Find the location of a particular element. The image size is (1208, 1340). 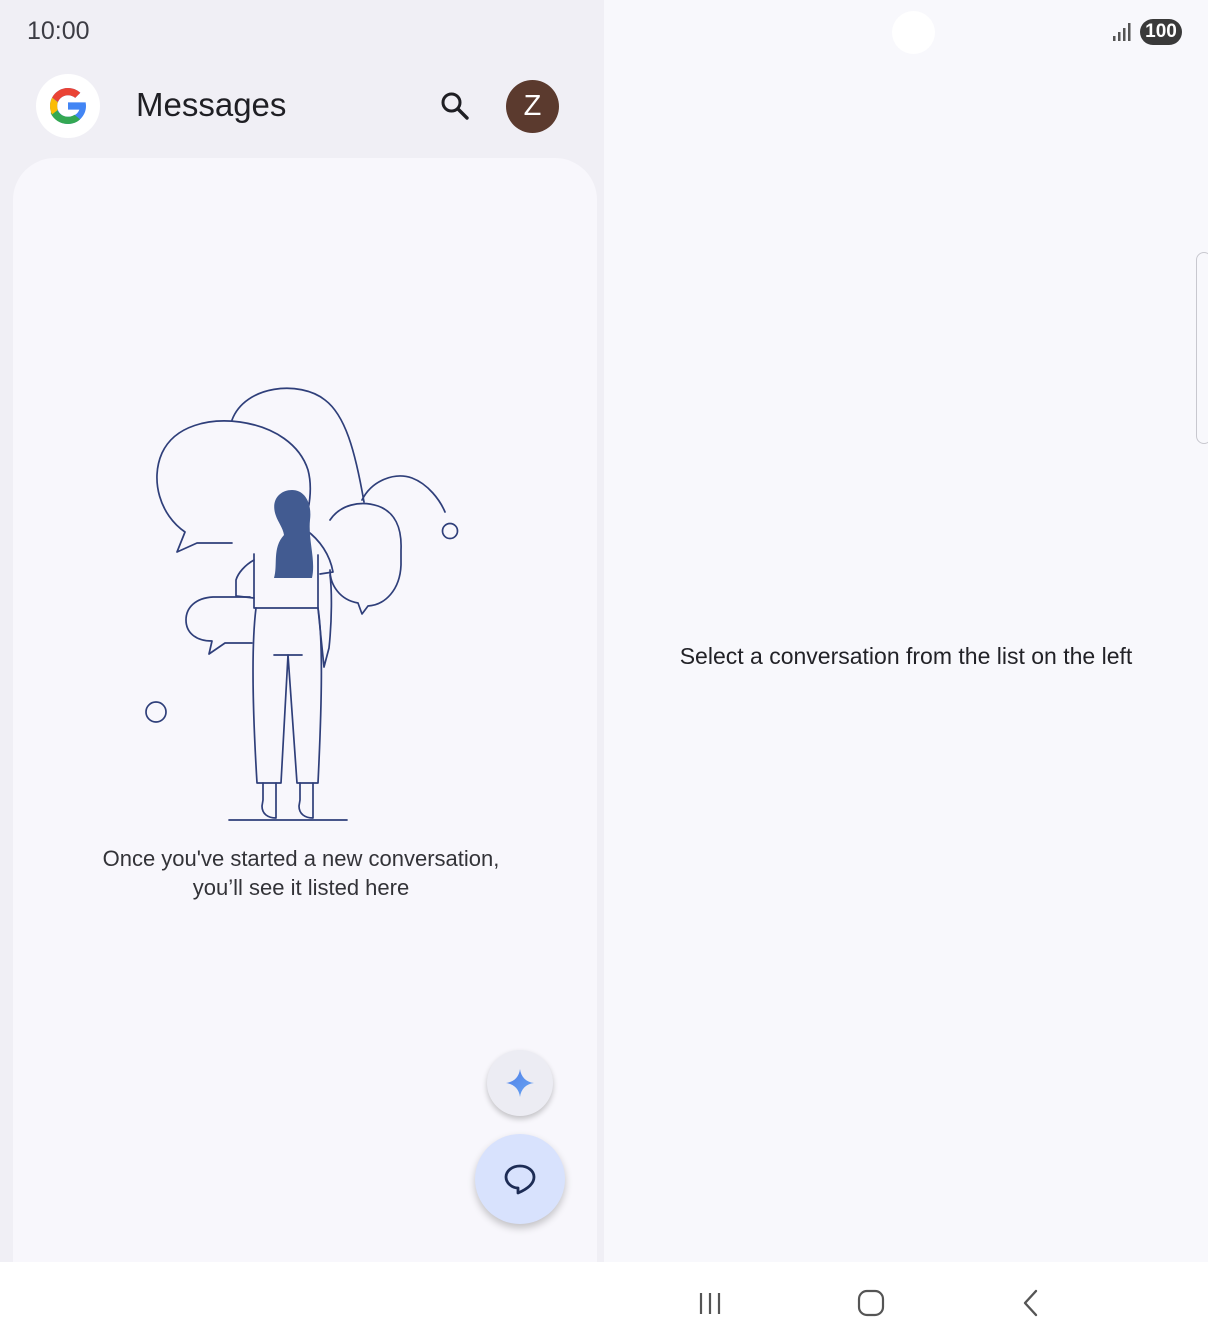

back-button is located at coordinates (1032, 1303).